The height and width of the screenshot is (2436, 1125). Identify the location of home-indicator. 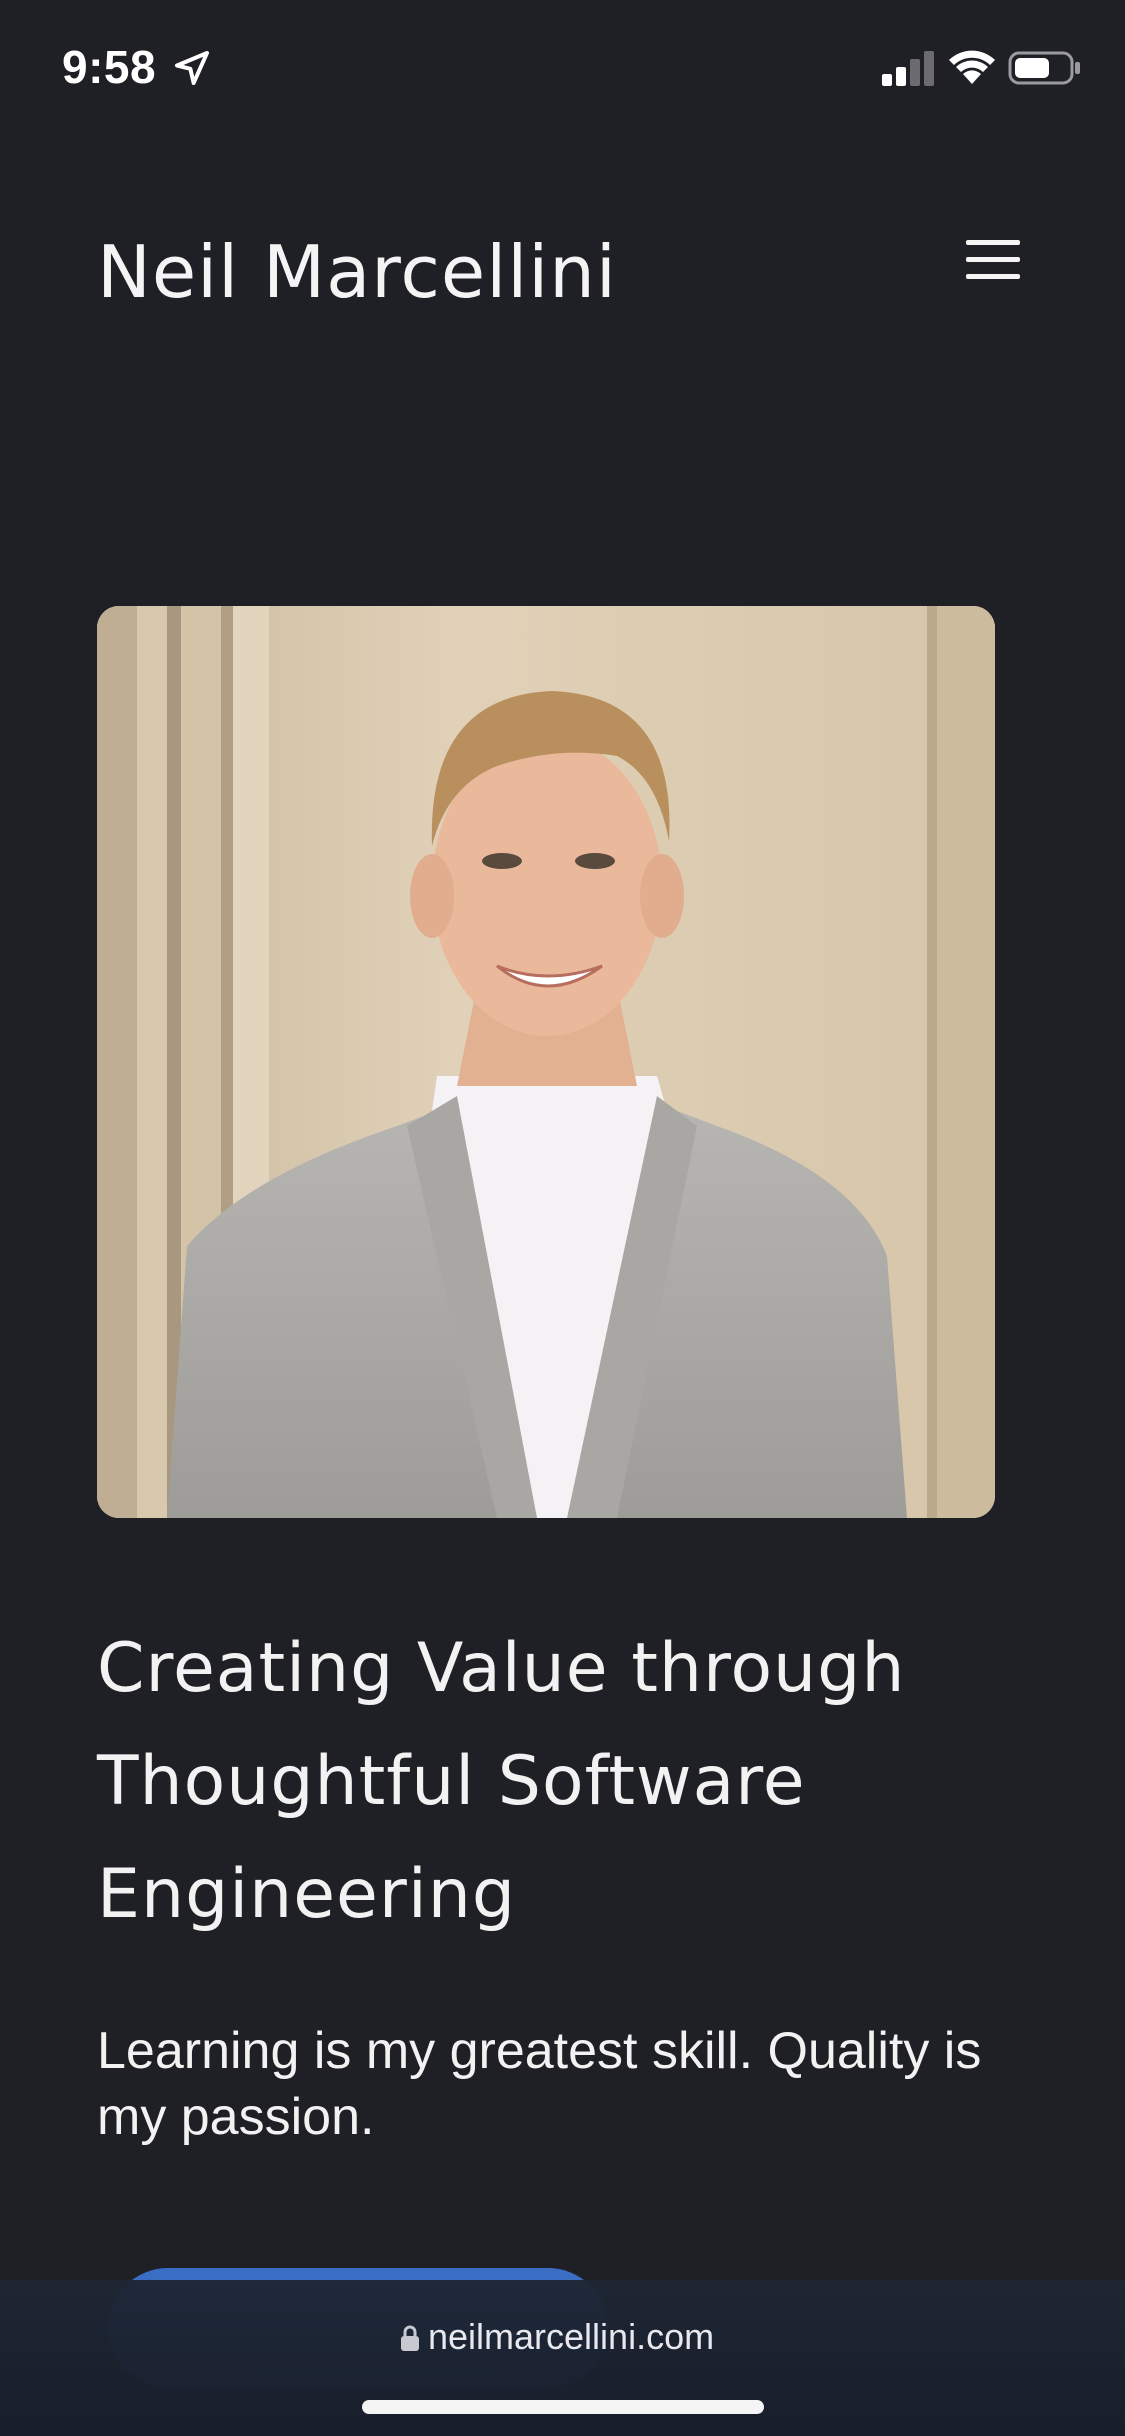
(563, 2407).